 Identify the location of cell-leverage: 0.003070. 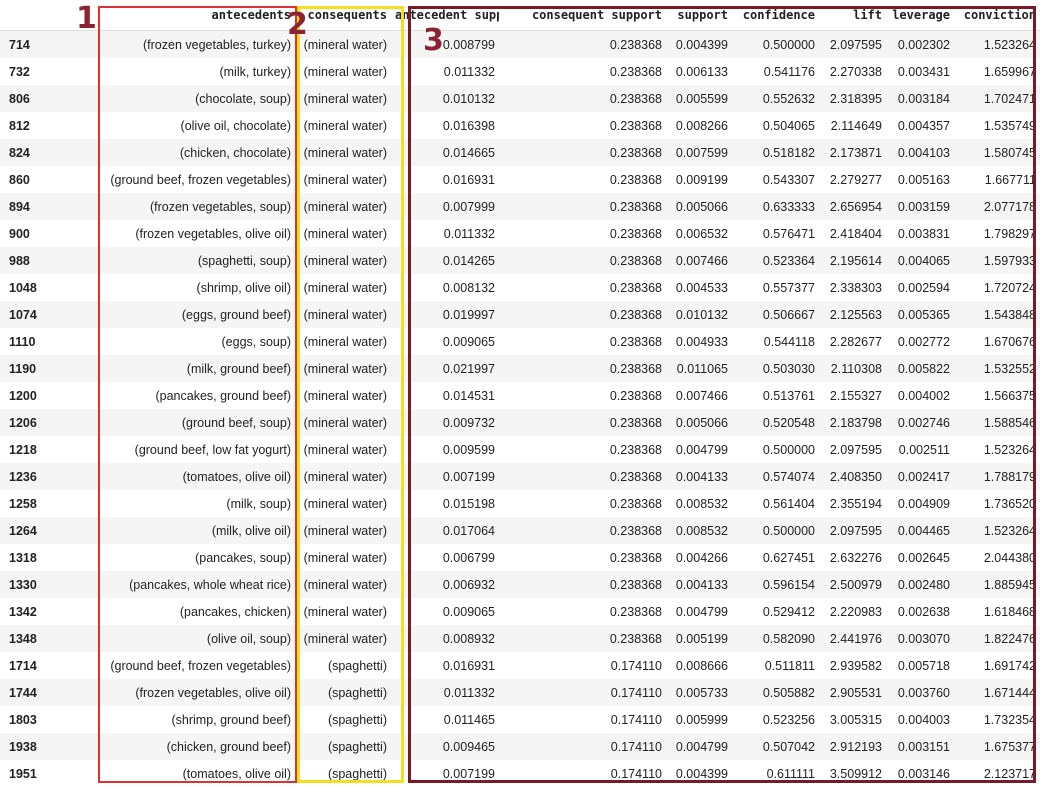
(920, 638).